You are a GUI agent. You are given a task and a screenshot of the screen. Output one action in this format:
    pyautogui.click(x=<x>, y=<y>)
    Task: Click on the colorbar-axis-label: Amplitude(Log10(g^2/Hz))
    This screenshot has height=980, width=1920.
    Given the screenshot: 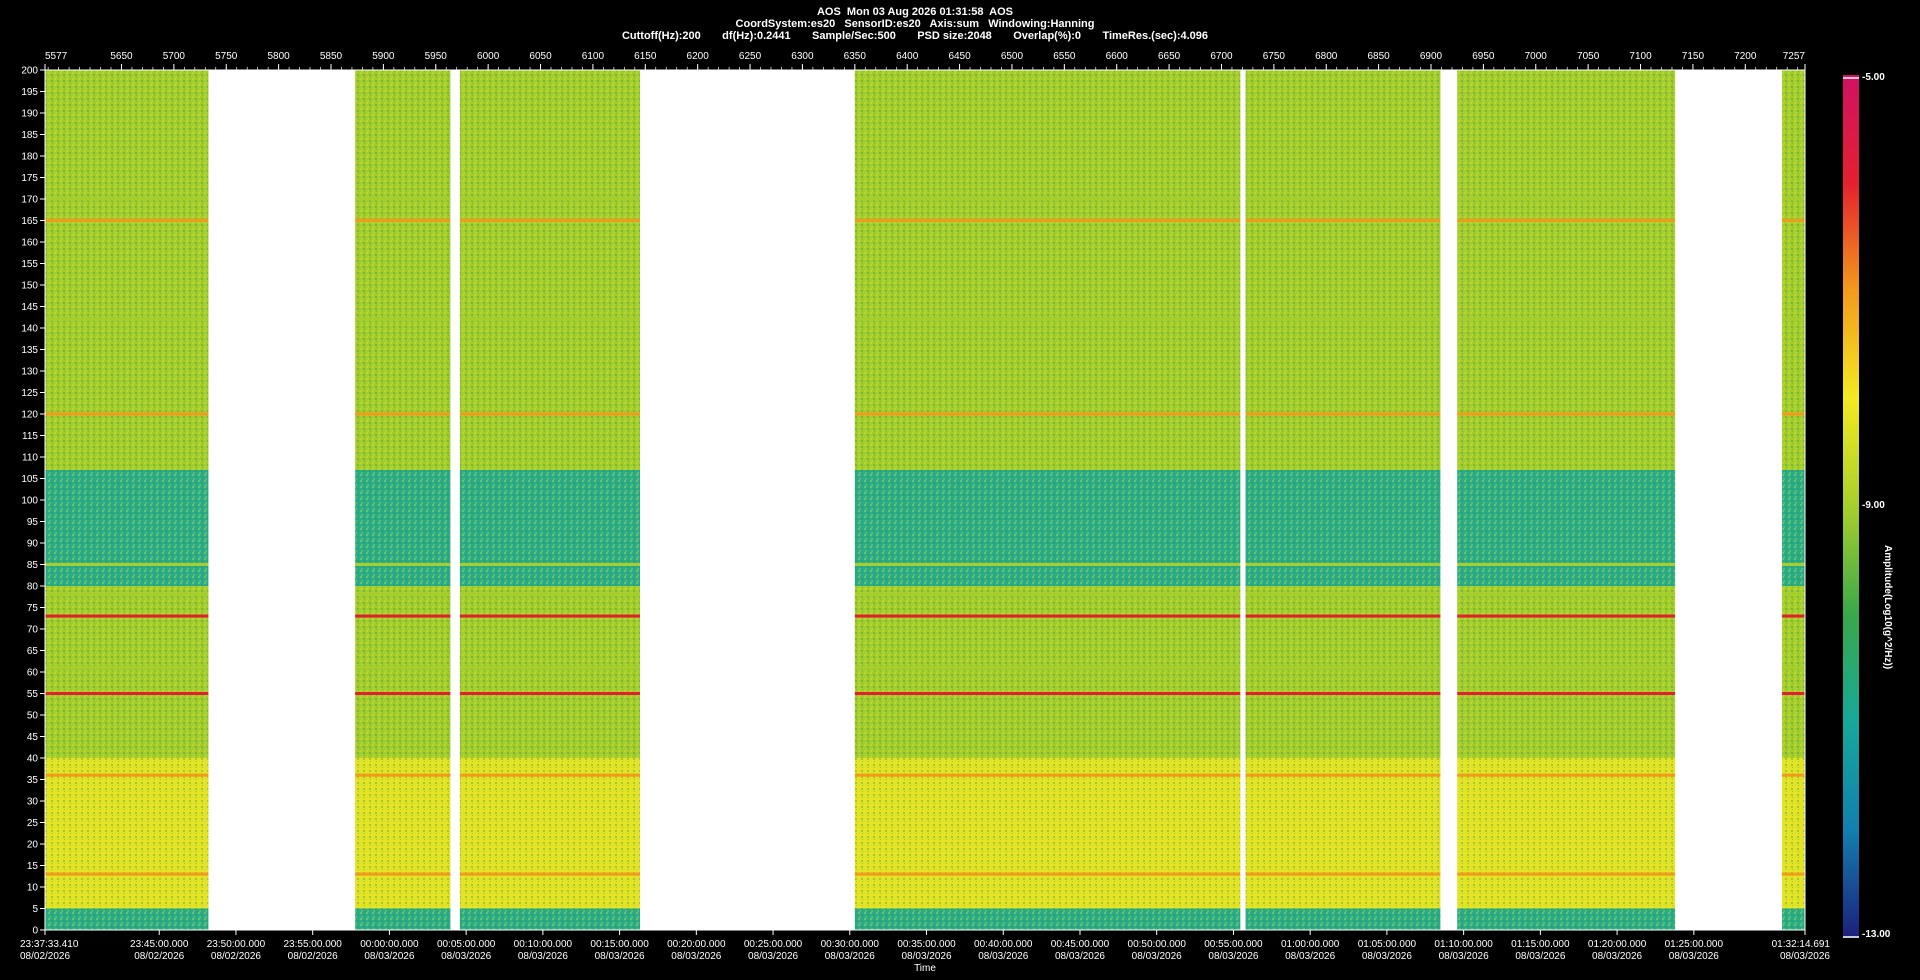 What is the action you would take?
    pyautogui.click(x=1887, y=607)
    